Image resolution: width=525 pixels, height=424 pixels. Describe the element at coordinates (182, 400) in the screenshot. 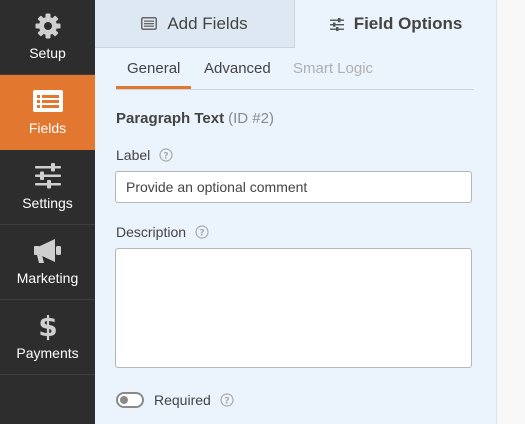

I see `required-label: Required` at that location.